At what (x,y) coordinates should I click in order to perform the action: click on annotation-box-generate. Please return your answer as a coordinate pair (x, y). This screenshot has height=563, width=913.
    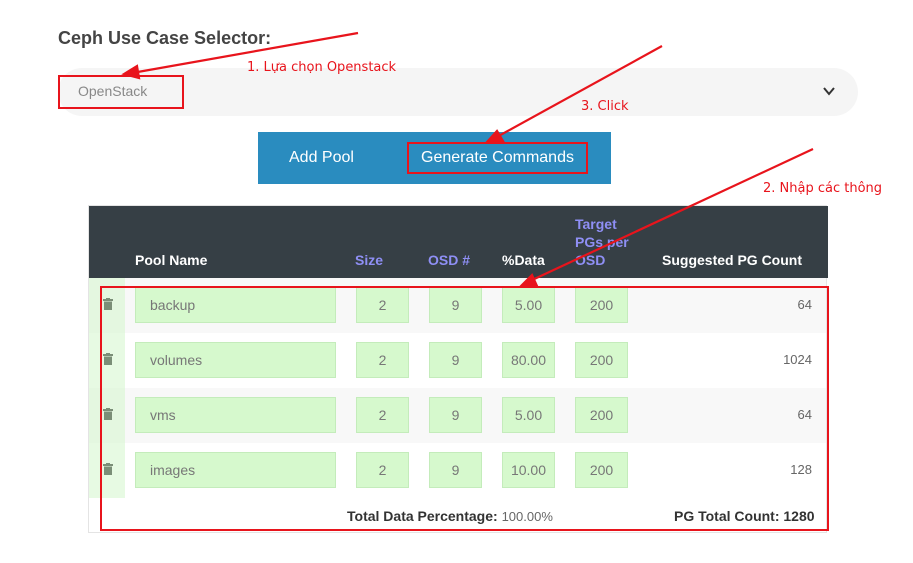
    Looking at the image, I should click on (497, 158).